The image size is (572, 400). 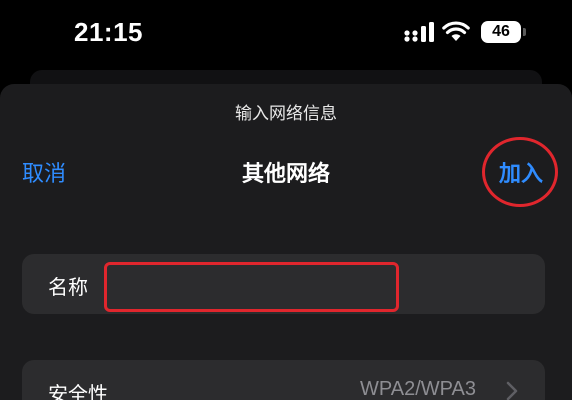 I want to click on security-label: 安全性, so click(x=78, y=391).